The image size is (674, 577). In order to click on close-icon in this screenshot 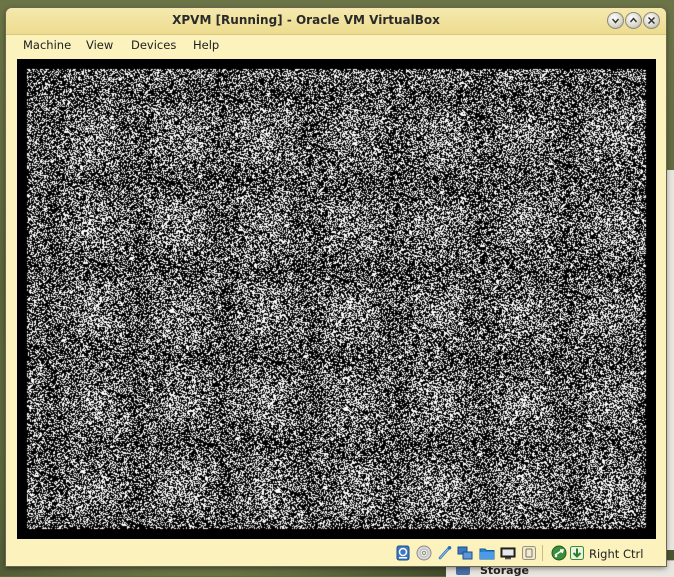, I will do `click(651, 20)`.